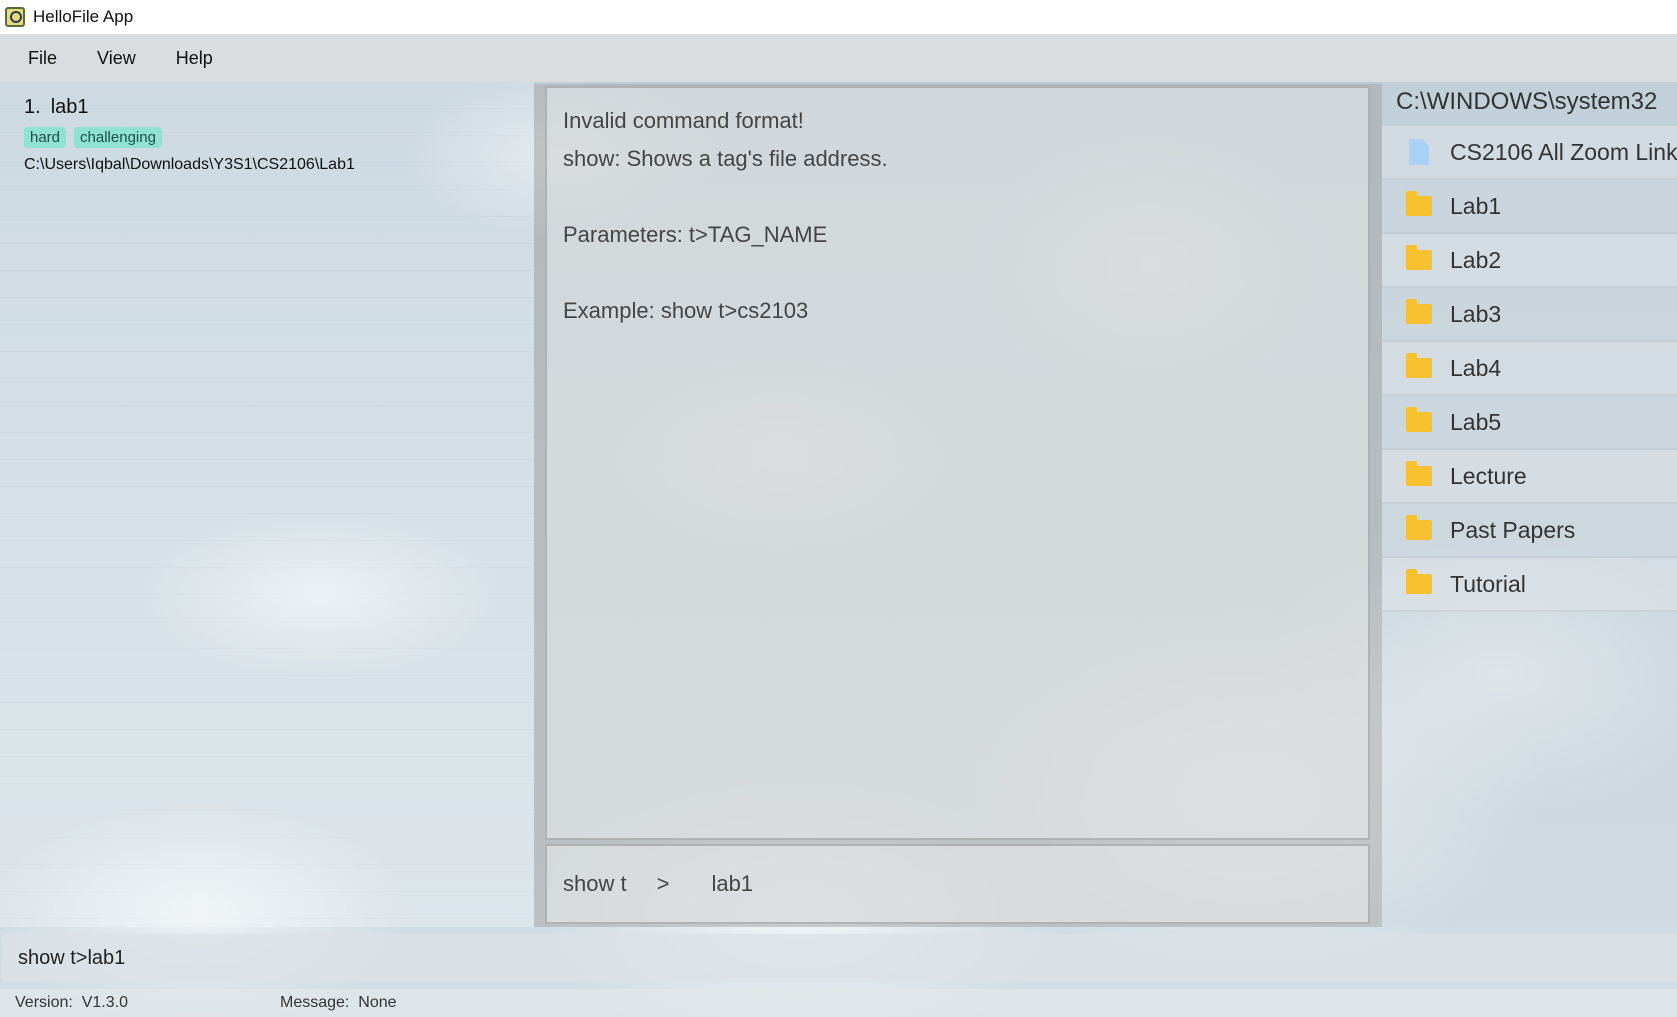 The height and width of the screenshot is (1017, 1677). Describe the element at coordinates (1529, 207) in the screenshot. I see `folder-item-lab1: Lab1` at that location.